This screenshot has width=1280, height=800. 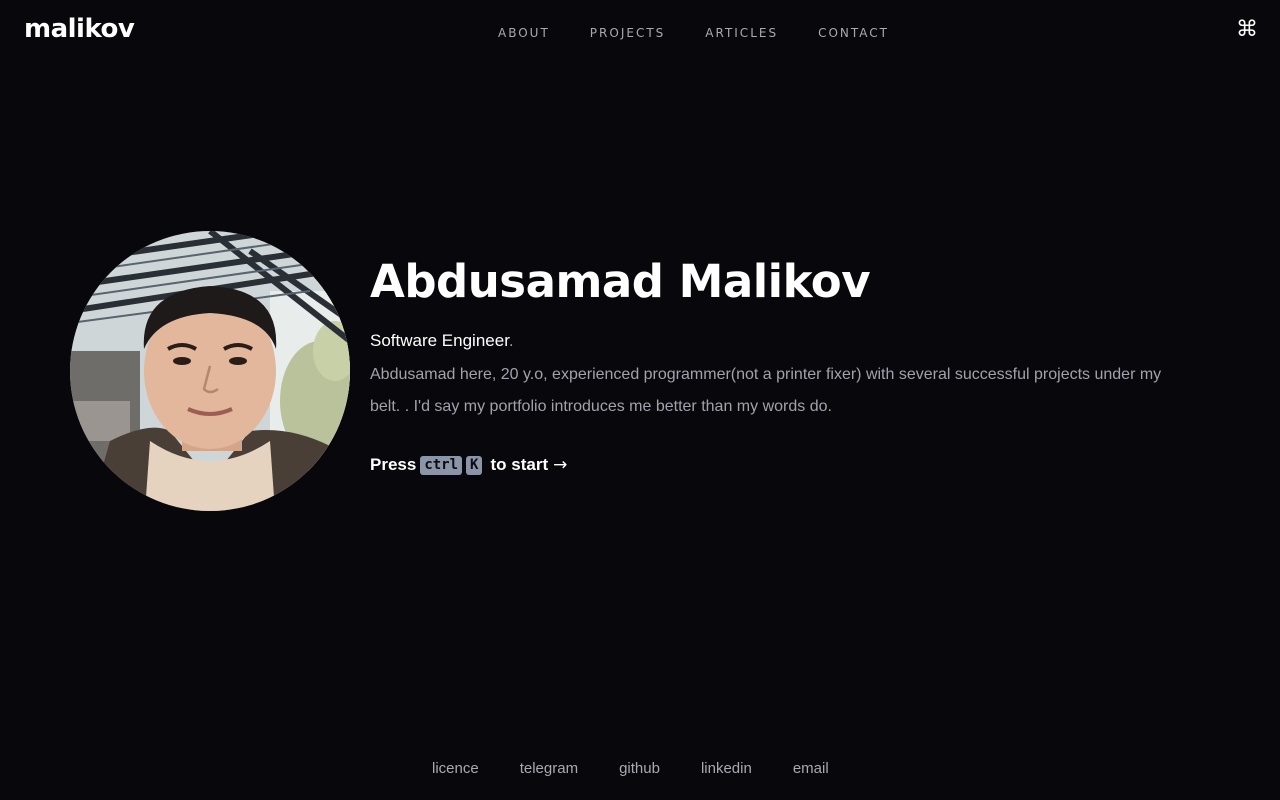 I want to click on nav-contact: CONTACT, so click(x=853, y=33).